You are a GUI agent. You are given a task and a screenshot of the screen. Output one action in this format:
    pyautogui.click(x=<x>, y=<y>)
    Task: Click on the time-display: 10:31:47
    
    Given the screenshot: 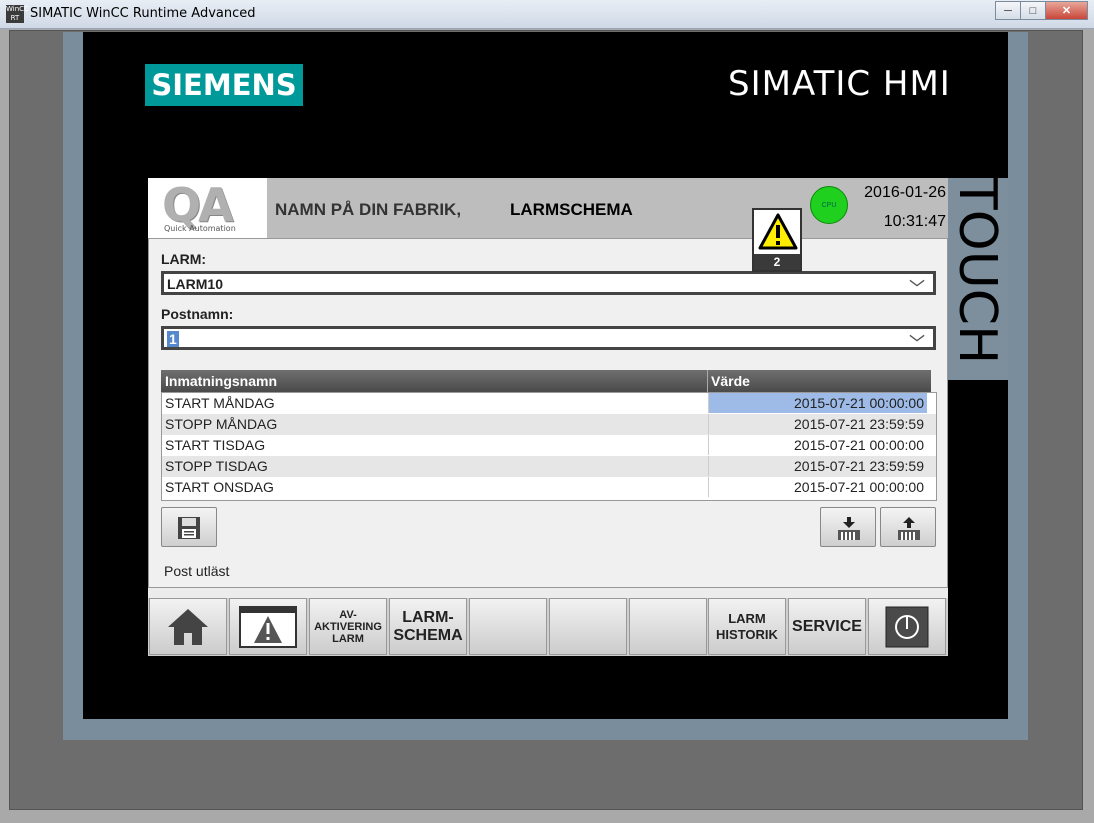 What is the action you would take?
    pyautogui.click(x=914, y=221)
    